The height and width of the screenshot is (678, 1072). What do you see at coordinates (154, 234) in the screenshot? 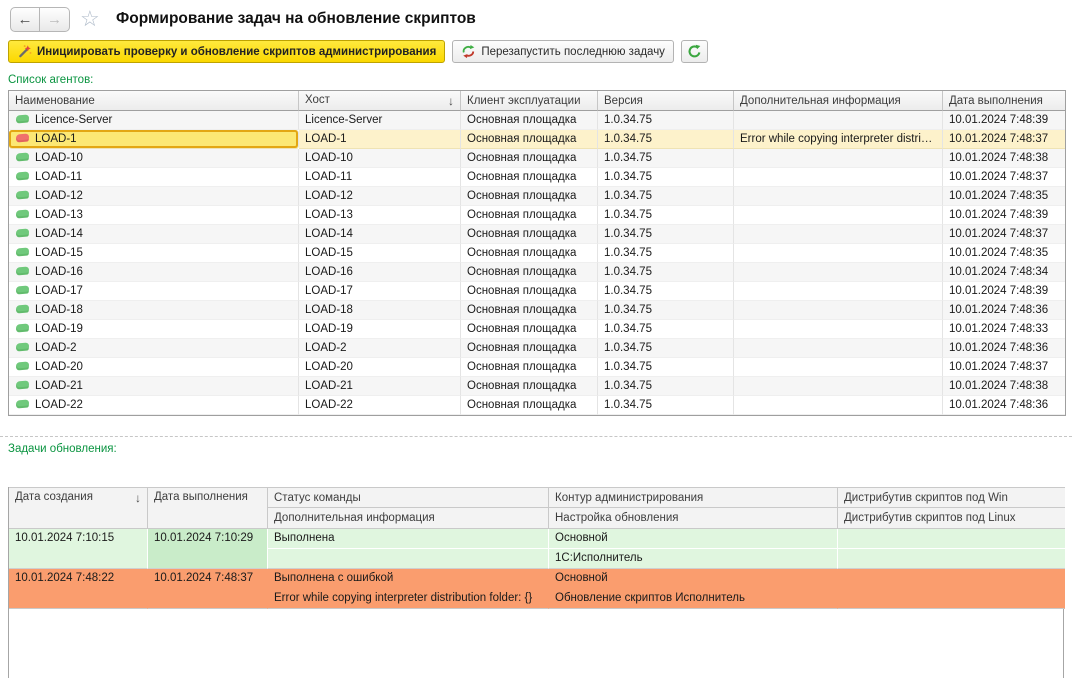
I see `agent-name-cell: LOAD-14` at bounding box center [154, 234].